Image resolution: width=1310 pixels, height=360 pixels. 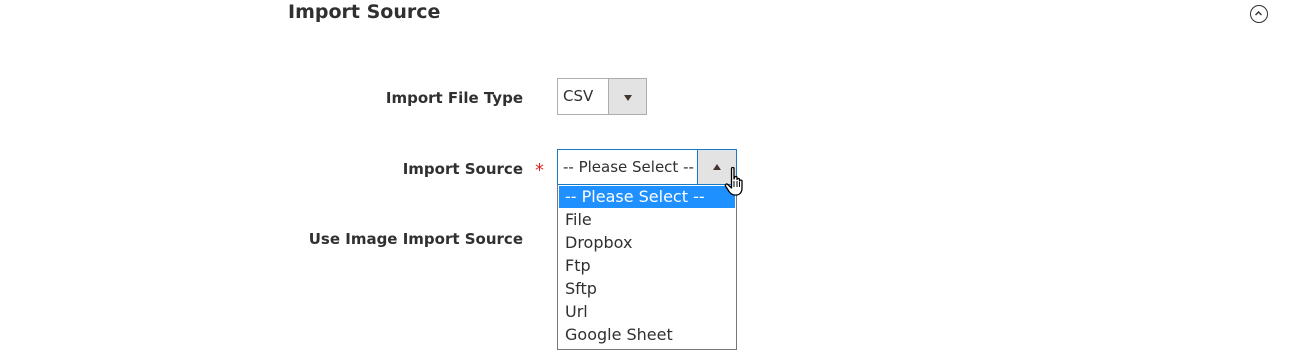 I want to click on import-file-type-toggle, so click(x=627, y=96).